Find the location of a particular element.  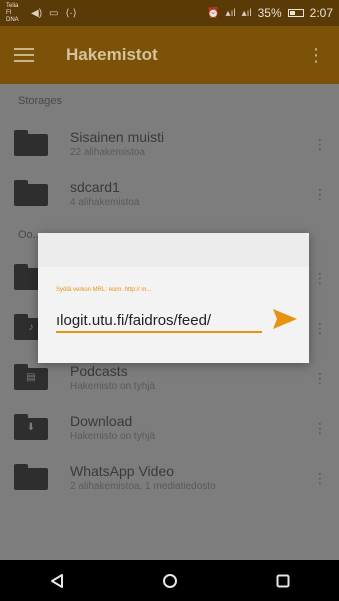

vibrate-icon: ◀) is located at coordinates (37, 13).